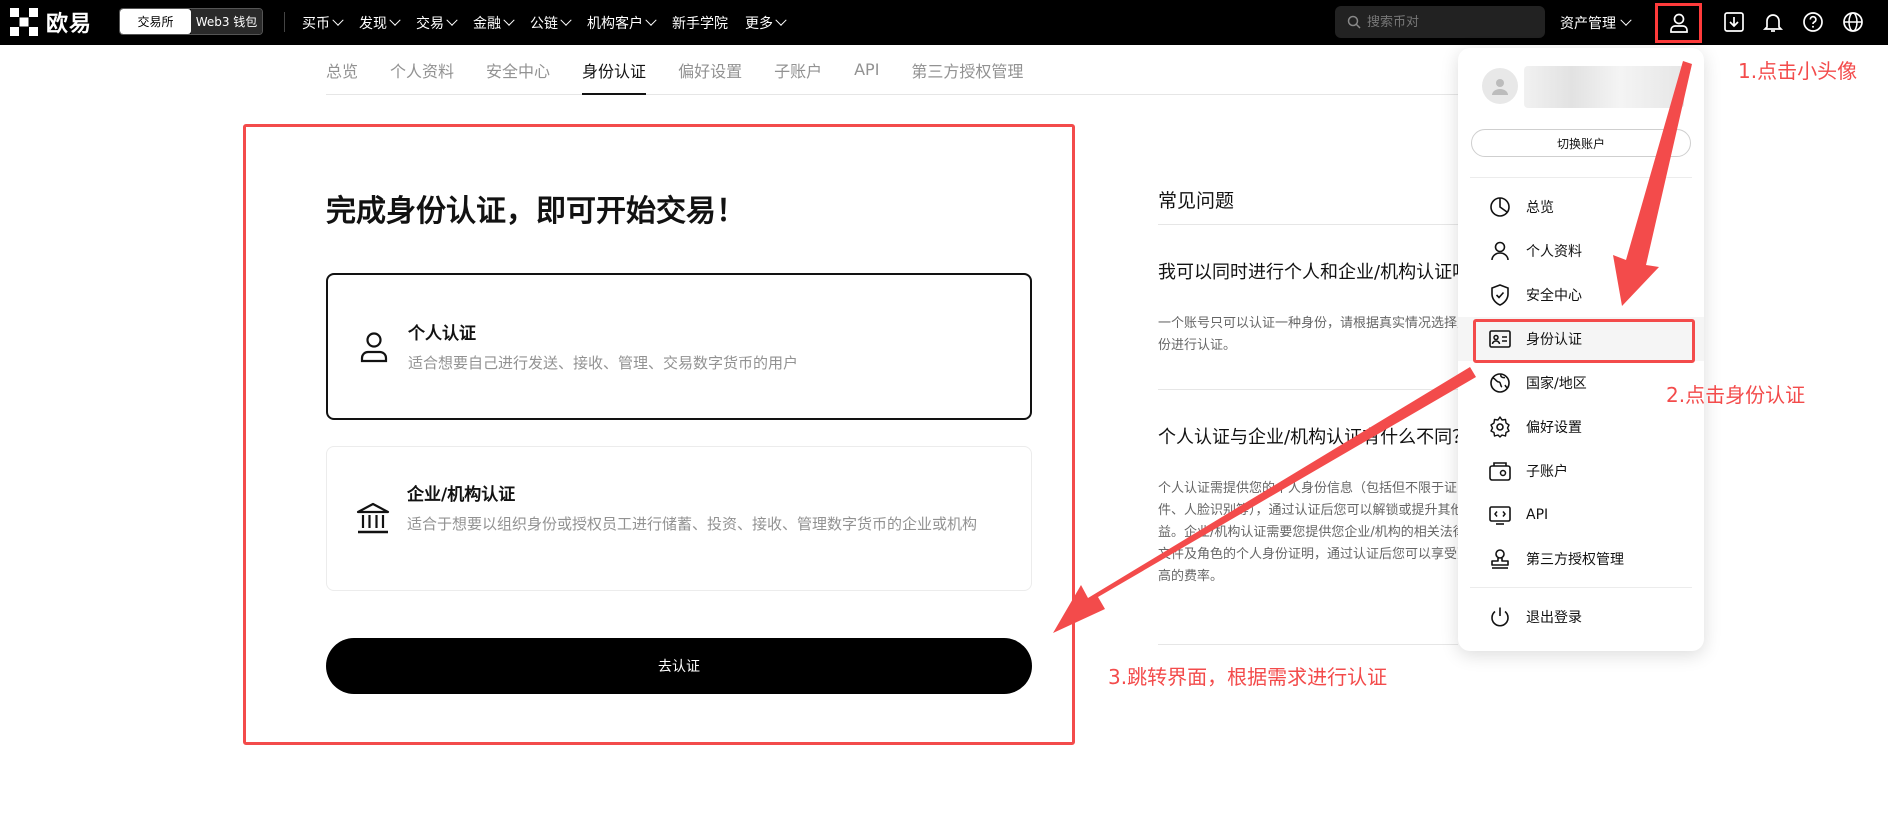 The height and width of the screenshot is (820, 1888). Describe the element at coordinates (1736, 395) in the screenshot. I see `annotation-step-2: 2.点击身份认证` at that location.